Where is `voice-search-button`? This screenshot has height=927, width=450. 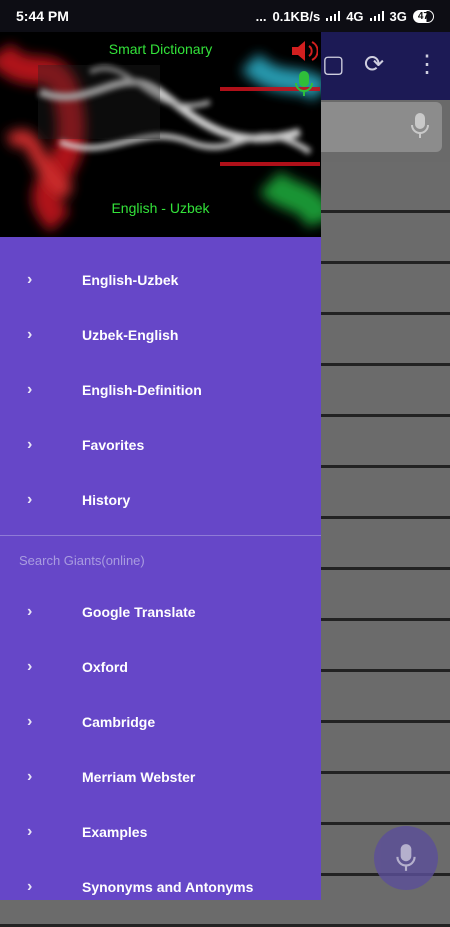 voice-search-button is located at coordinates (406, 858).